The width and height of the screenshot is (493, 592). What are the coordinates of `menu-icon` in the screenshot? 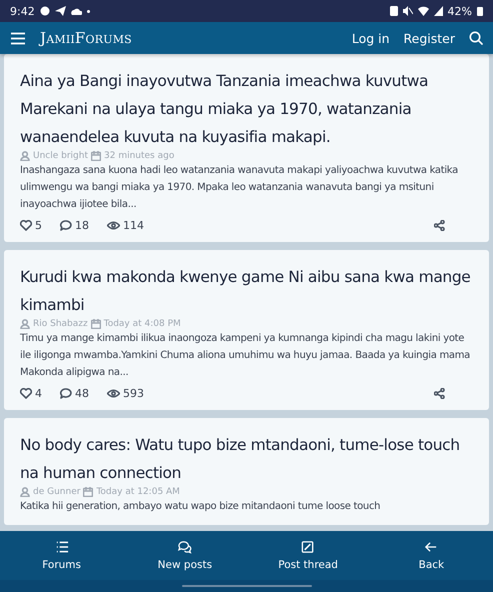 It's located at (18, 38).